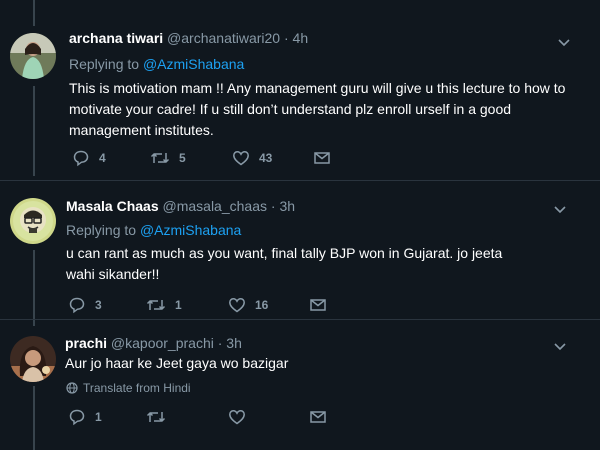 The width and height of the screenshot is (600, 450). I want to click on tweet-text: Aur jo haar ke Jeet gaya wo bazigar, so click(177, 363).